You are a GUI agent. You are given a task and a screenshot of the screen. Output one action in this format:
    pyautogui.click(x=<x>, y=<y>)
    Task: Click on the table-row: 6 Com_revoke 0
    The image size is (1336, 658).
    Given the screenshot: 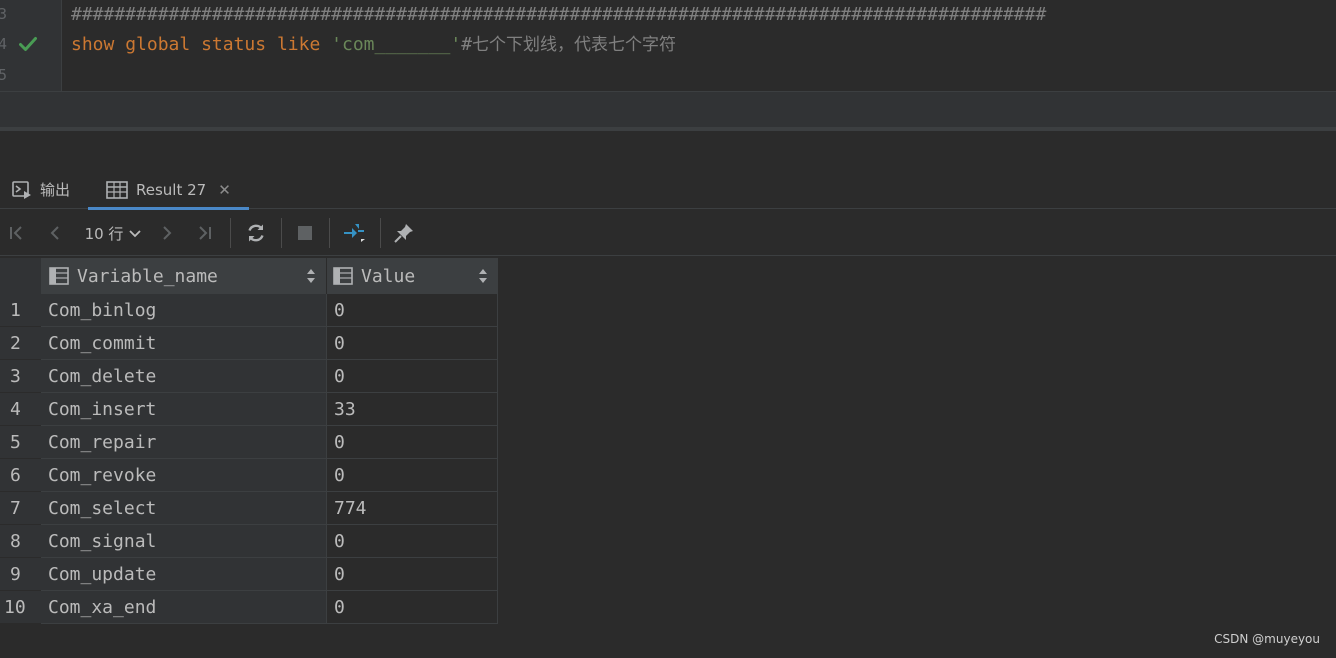 What is the action you would take?
    pyautogui.click(x=249, y=475)
    